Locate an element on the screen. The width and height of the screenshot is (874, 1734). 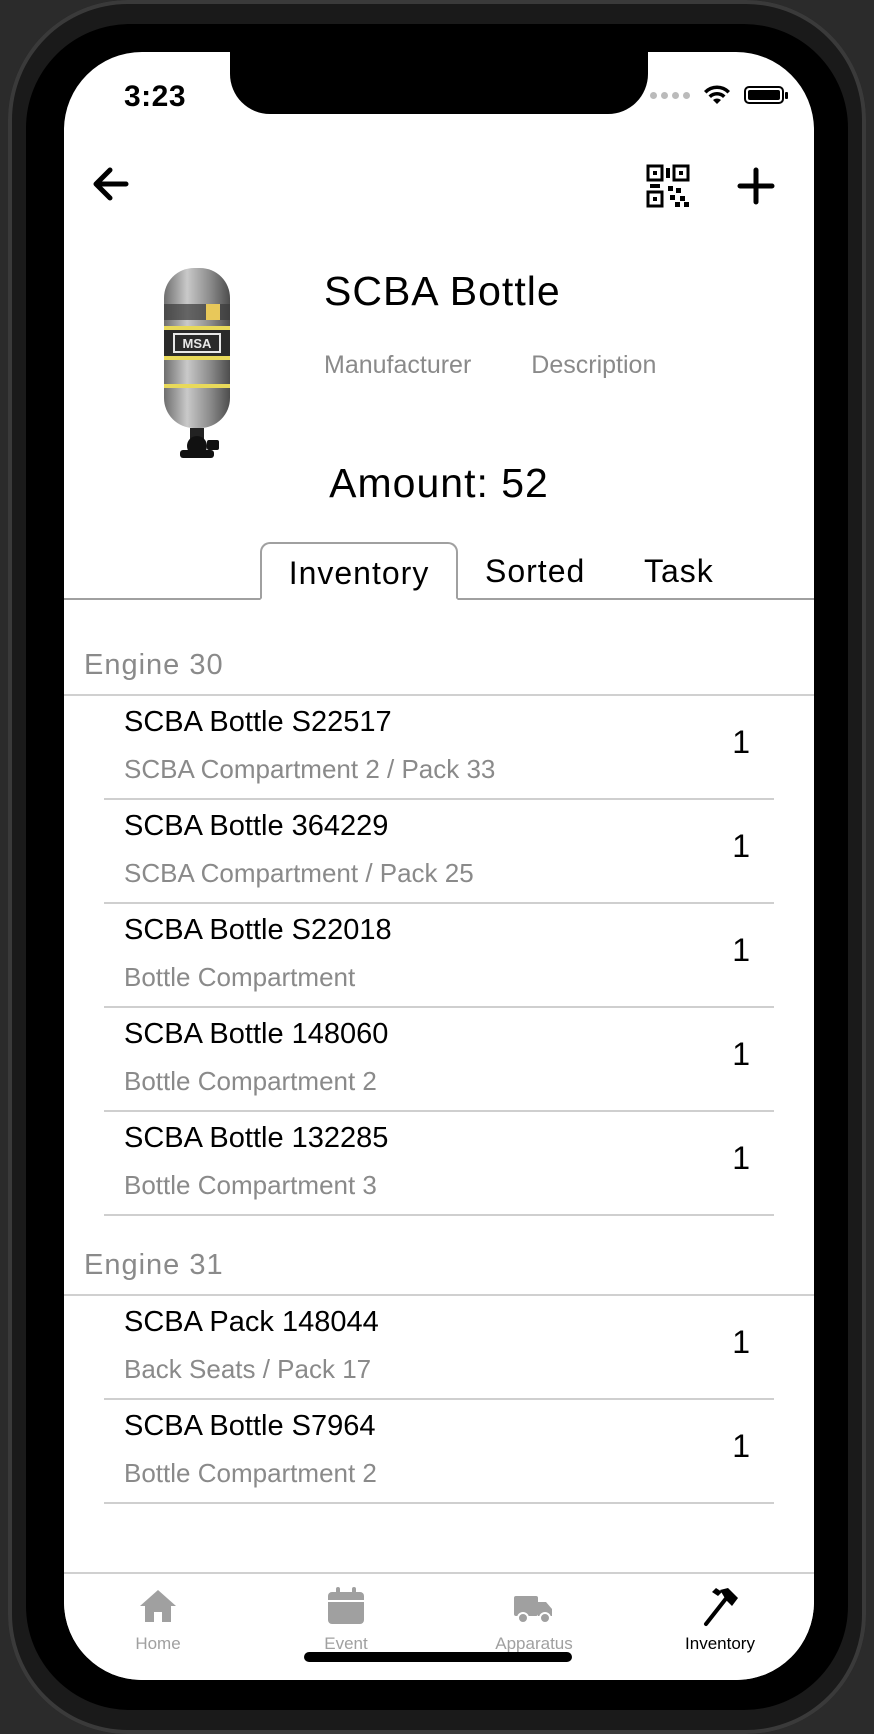
tabbar-label: Event is located at coordinates (346, 1643).